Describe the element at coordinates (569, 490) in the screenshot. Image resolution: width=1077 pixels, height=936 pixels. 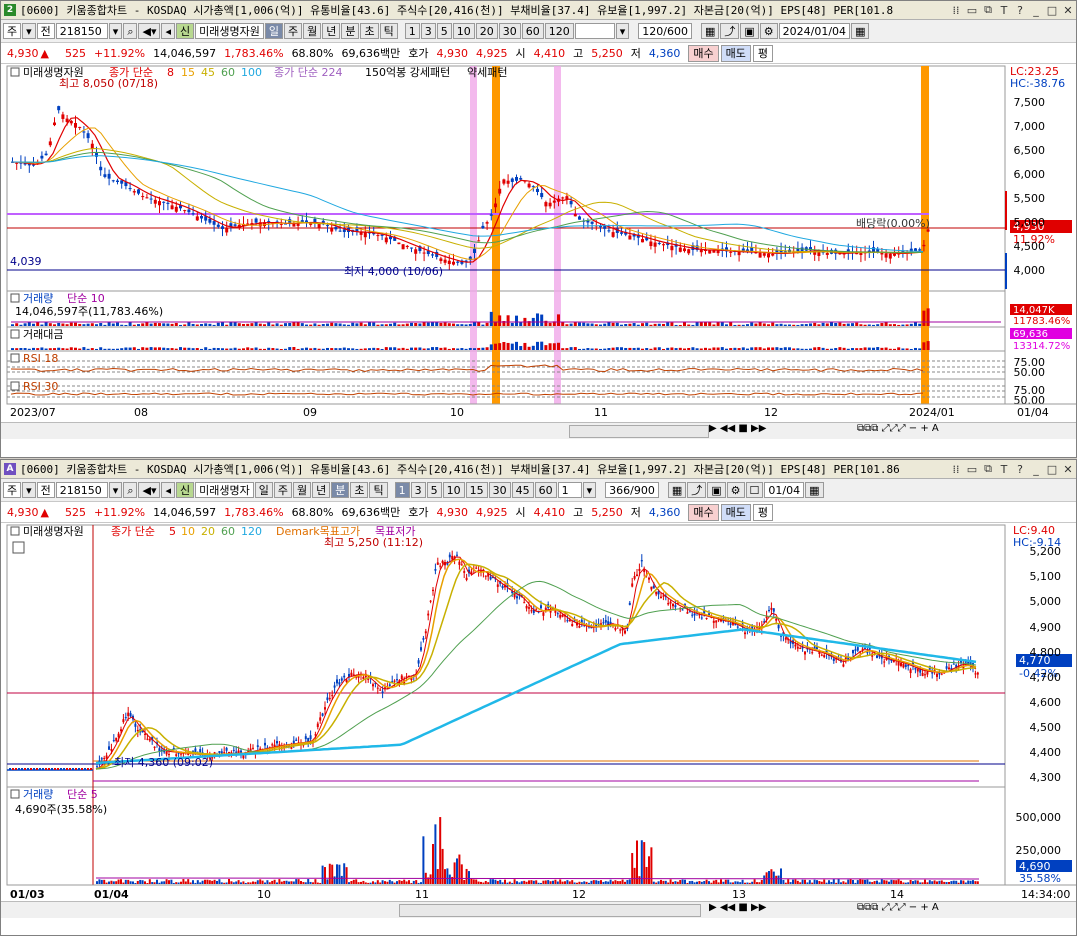
I see `custom-interval-input: 1` at that location.